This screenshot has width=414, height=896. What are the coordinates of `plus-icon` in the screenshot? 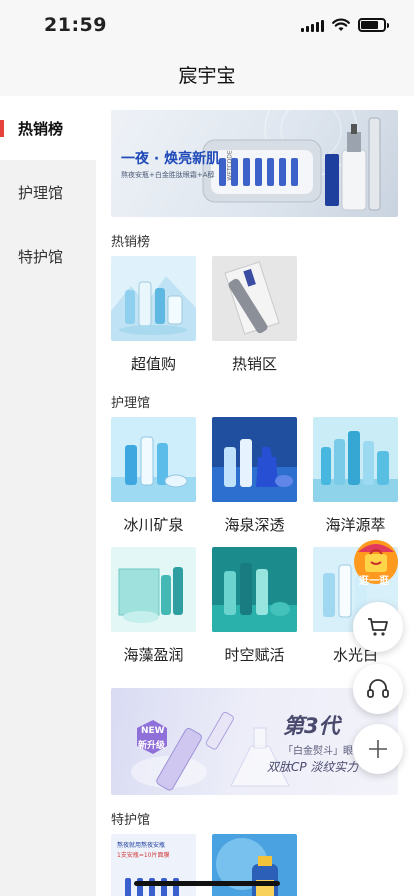 It's located at (378, 749).